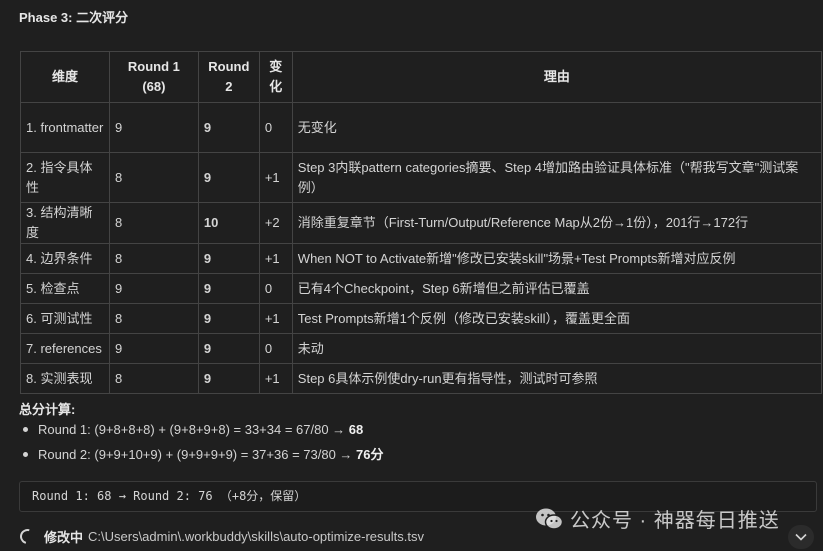 This screenshot has width=823, height=551. Describe the element at coordinates (65, 77) in the screenshot. I see `header-dimension: 维度` at that location.